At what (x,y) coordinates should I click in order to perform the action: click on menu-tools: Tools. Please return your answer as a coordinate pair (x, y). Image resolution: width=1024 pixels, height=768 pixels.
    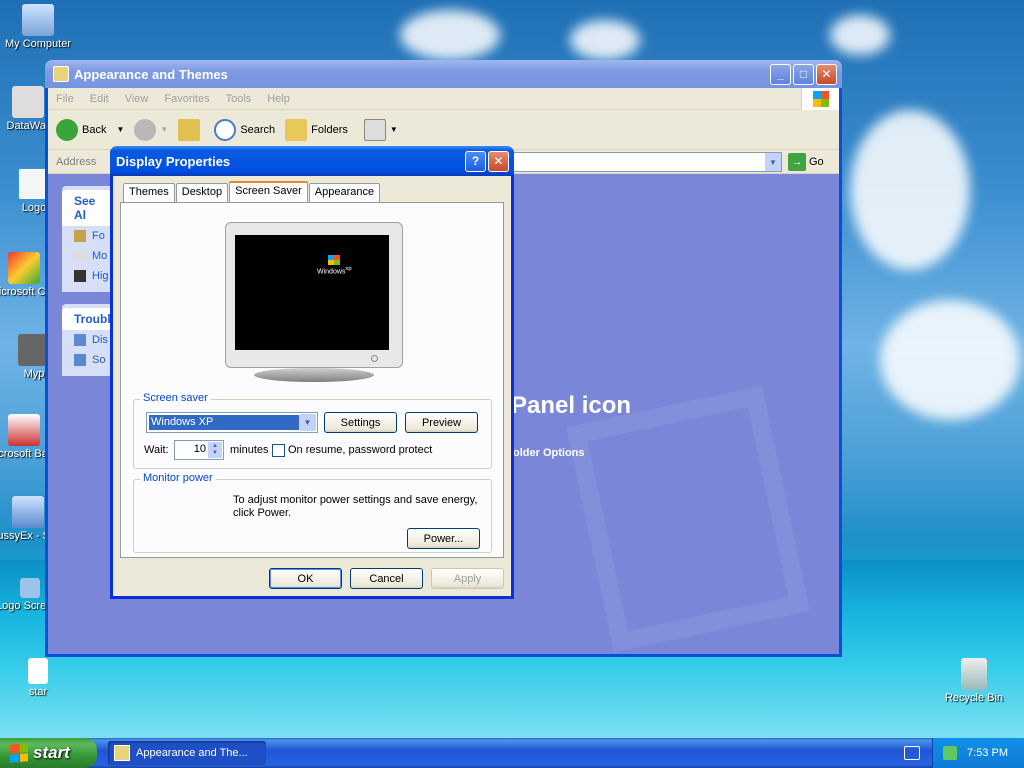
    Looking at the image, I should click on (239, 99).